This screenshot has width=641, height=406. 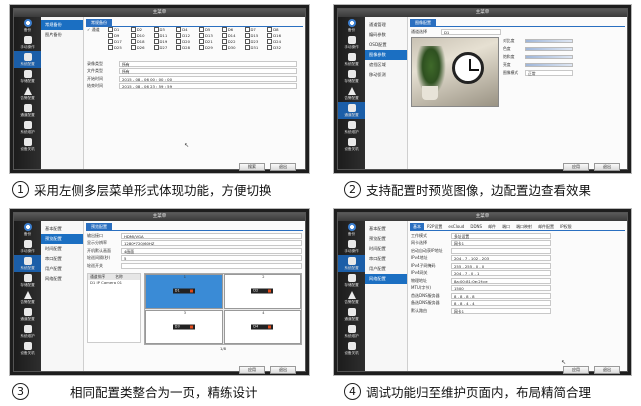 What do you see at coordinates (546, 226) in the screenshot?
I see `tab-item: 邮件配置` at bounding box center [546, 226].